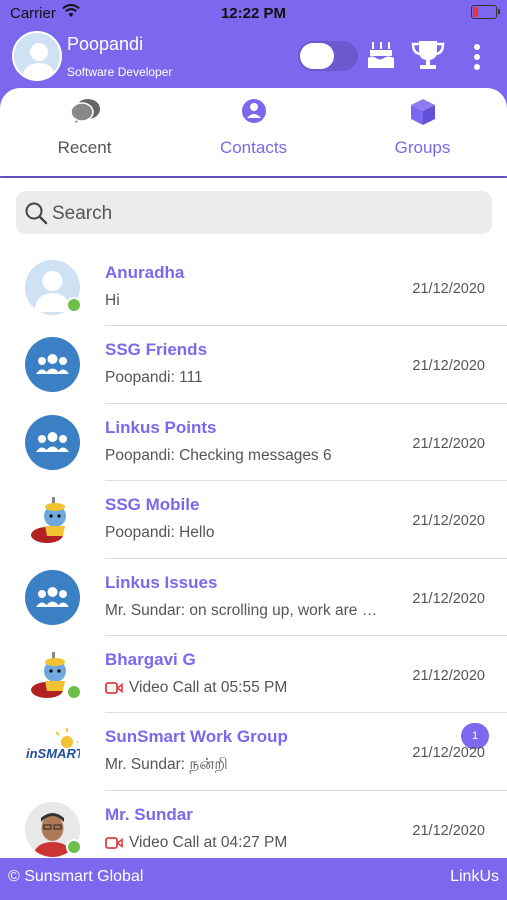  What do you see at coordinates (218, 455) in the screenshot?
I see `chat-message: Poopandi: Checking messages 6` at bounding box center [218, 455].